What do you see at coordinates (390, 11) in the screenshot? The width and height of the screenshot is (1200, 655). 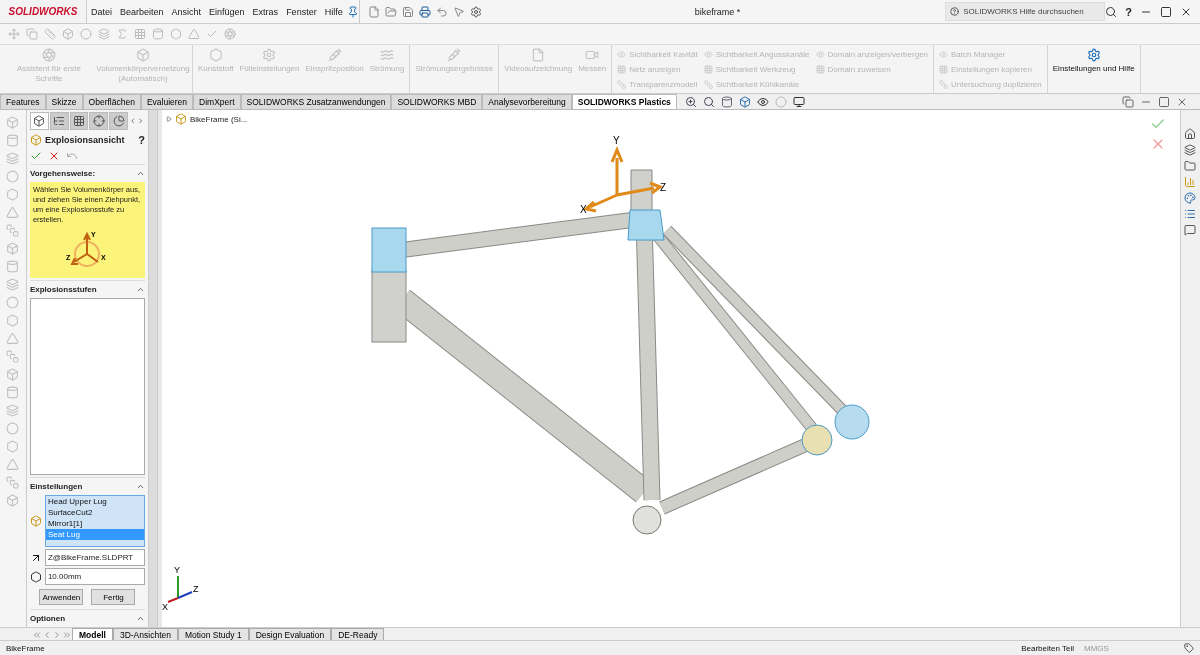 I see `open-folder-icon` at bounding box center [390, 11].